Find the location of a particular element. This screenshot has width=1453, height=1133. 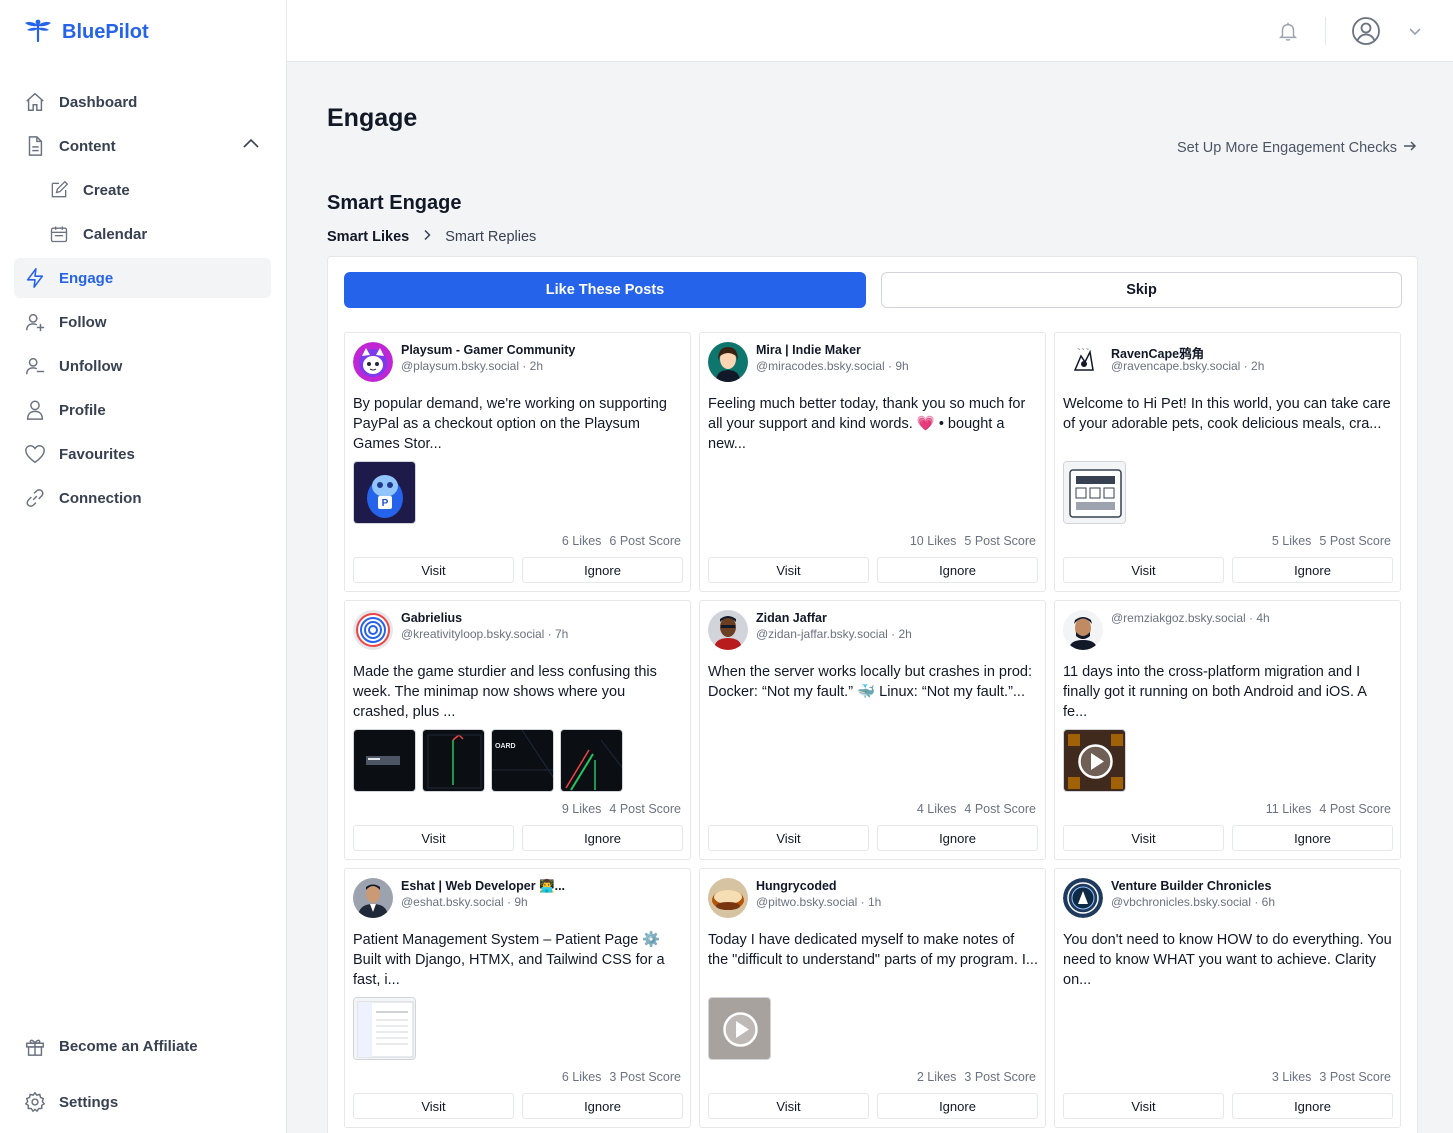

brand: BluePilot is located at coordinates (86, 32).